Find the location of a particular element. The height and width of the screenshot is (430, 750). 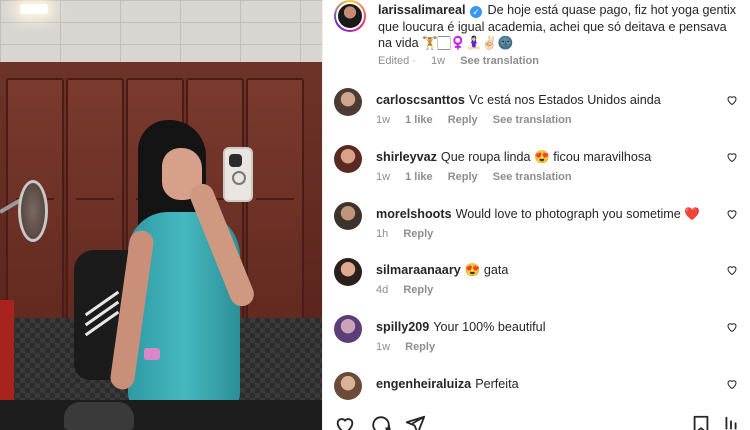

makeup-mirror is located at coordinates (33, 211).